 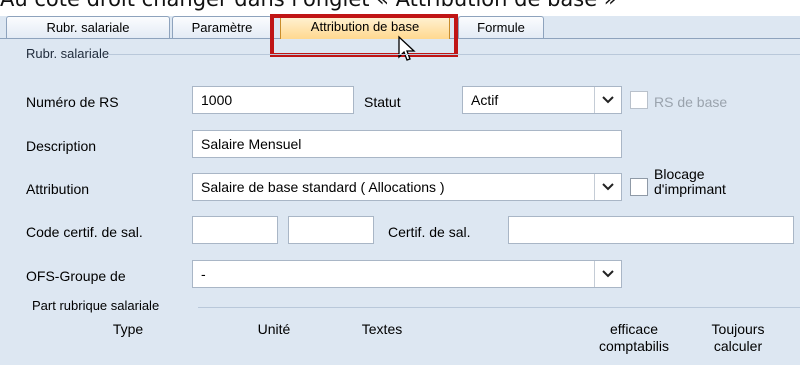 What do you see at coordinates (499, 307) in the screenshot?
I see `part-rubrique-divider` at bounding box center [499, 307].